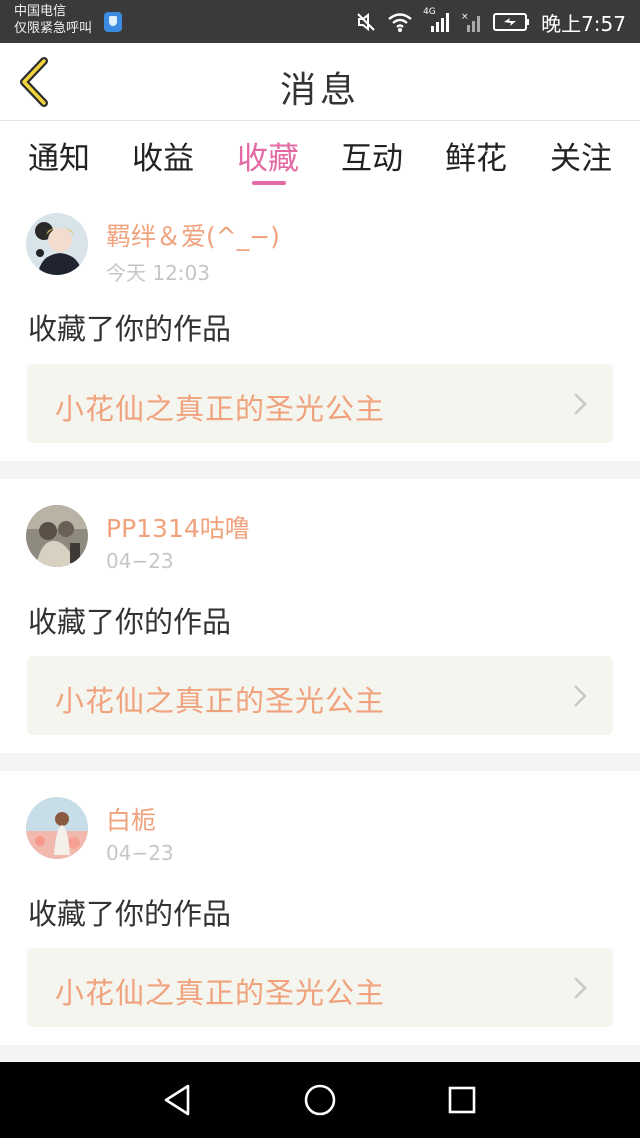  What do you see at coordinates (511, 22) in the screenshot?
I see `battery-charging-icon` at bounding box center [511, 22].